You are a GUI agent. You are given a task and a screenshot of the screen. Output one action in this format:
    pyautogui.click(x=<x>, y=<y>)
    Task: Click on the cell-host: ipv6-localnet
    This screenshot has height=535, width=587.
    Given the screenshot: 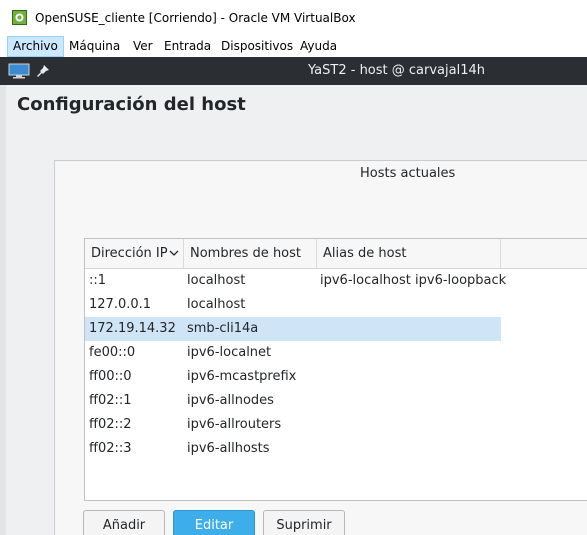 What is the action you would take?
    pyautogui.click(x=229, y=352)
    